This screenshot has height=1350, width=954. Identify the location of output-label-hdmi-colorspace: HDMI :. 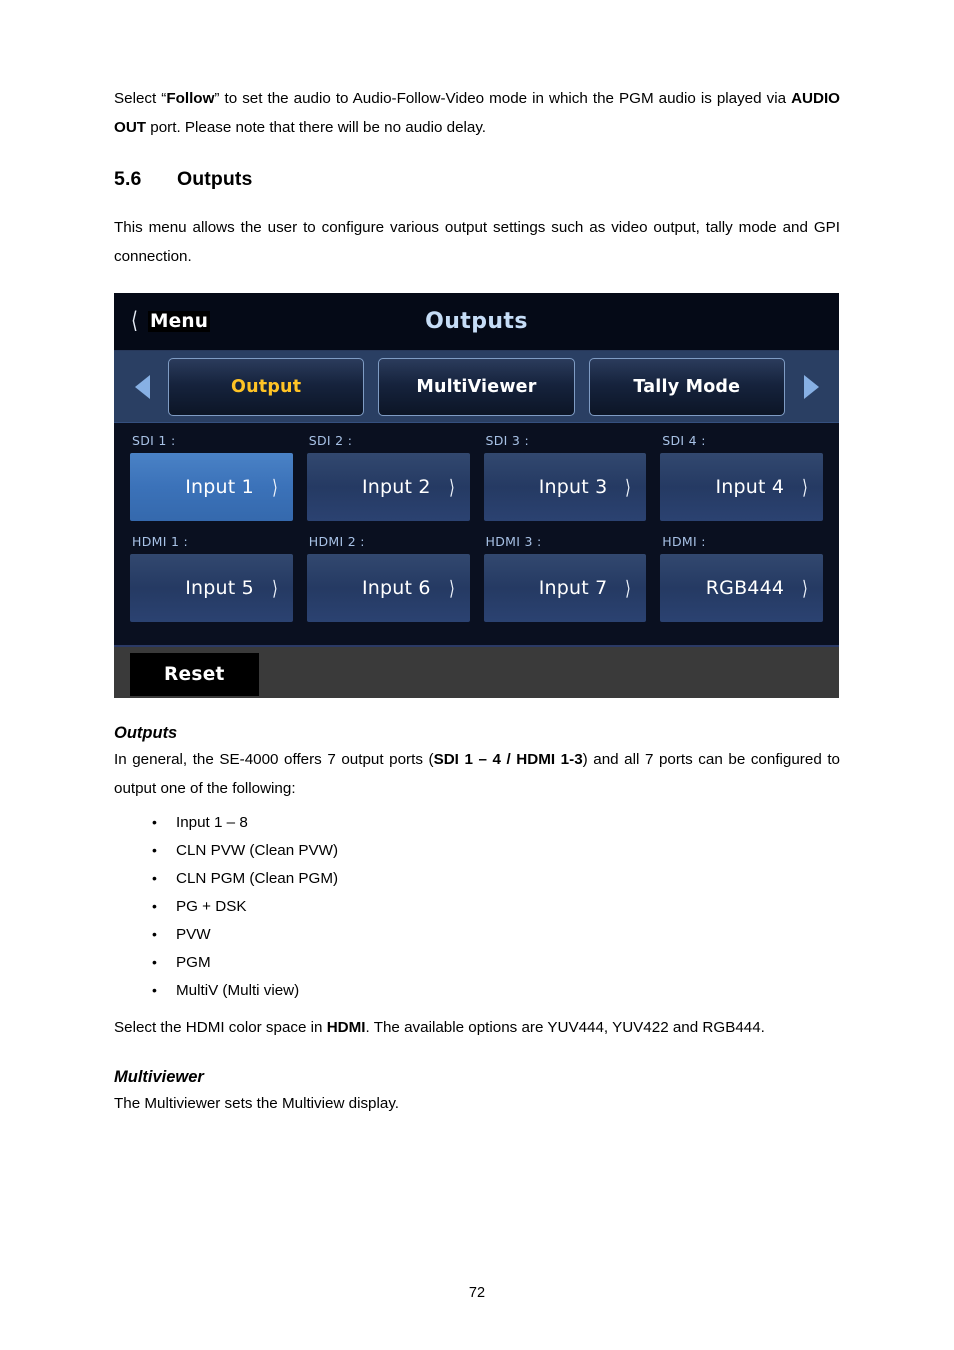
(684, 541).